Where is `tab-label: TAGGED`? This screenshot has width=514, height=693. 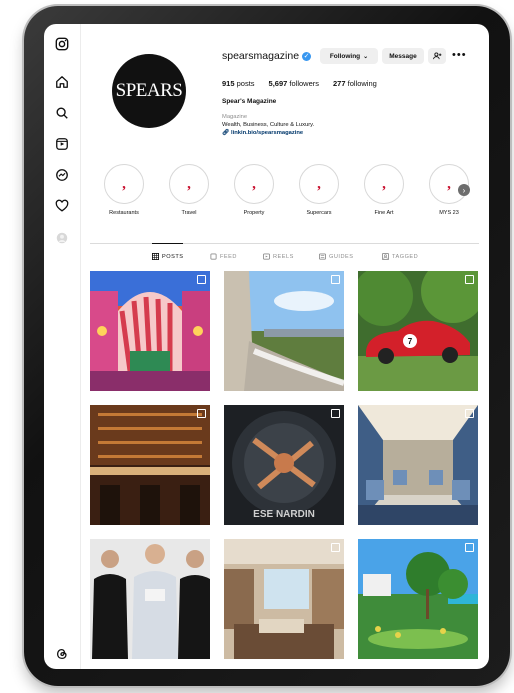
tab-label: TAGGED is located at coordinates (405, 256).